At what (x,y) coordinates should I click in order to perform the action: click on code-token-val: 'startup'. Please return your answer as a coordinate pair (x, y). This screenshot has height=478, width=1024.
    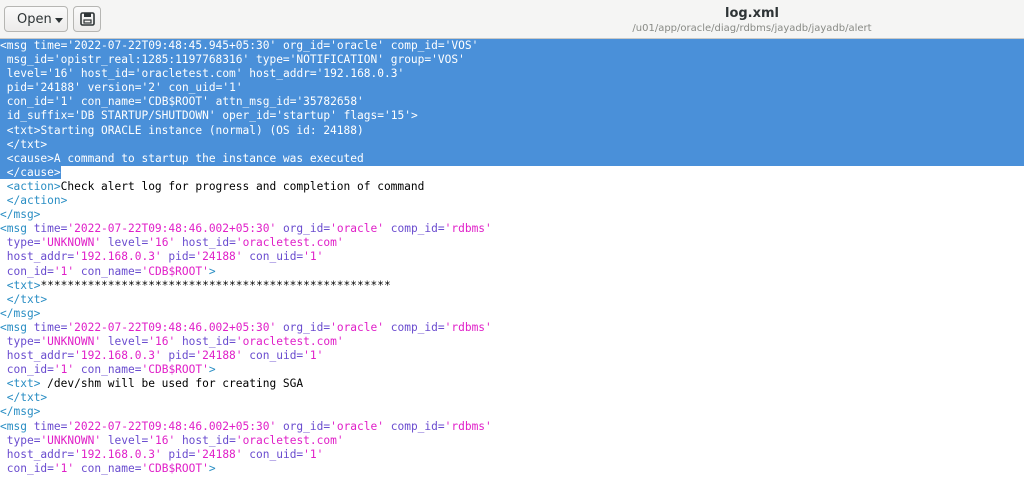
    Looking at the image, I should click on (306, 116).